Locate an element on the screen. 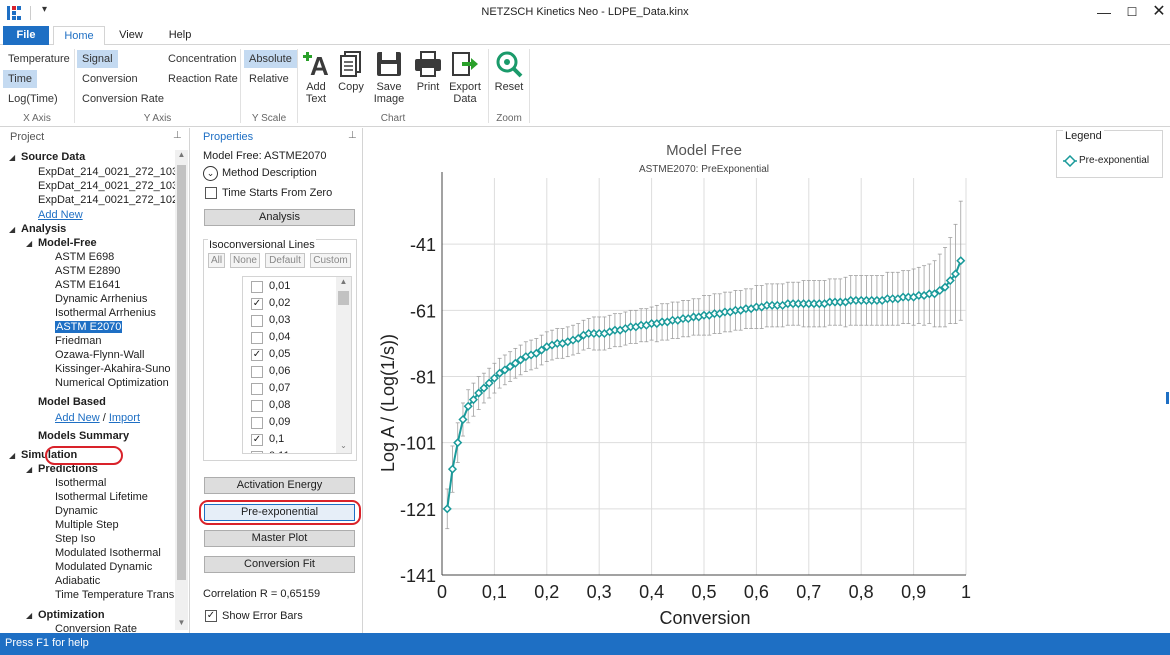 Image resolution: width=1170 pixels, height=655 pixels. expand-circle-icon: ⌄ is located at coordinates (210, 173).